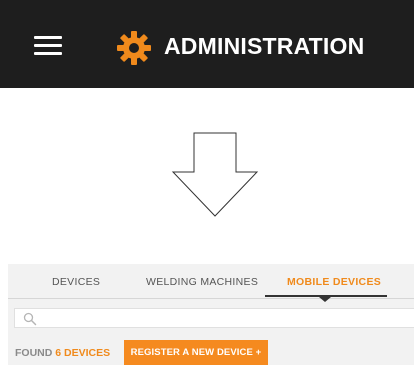 The height and width of the screenshot is (365, 414). I want to click on tab-devices: DEVICES, so click(76, 282).